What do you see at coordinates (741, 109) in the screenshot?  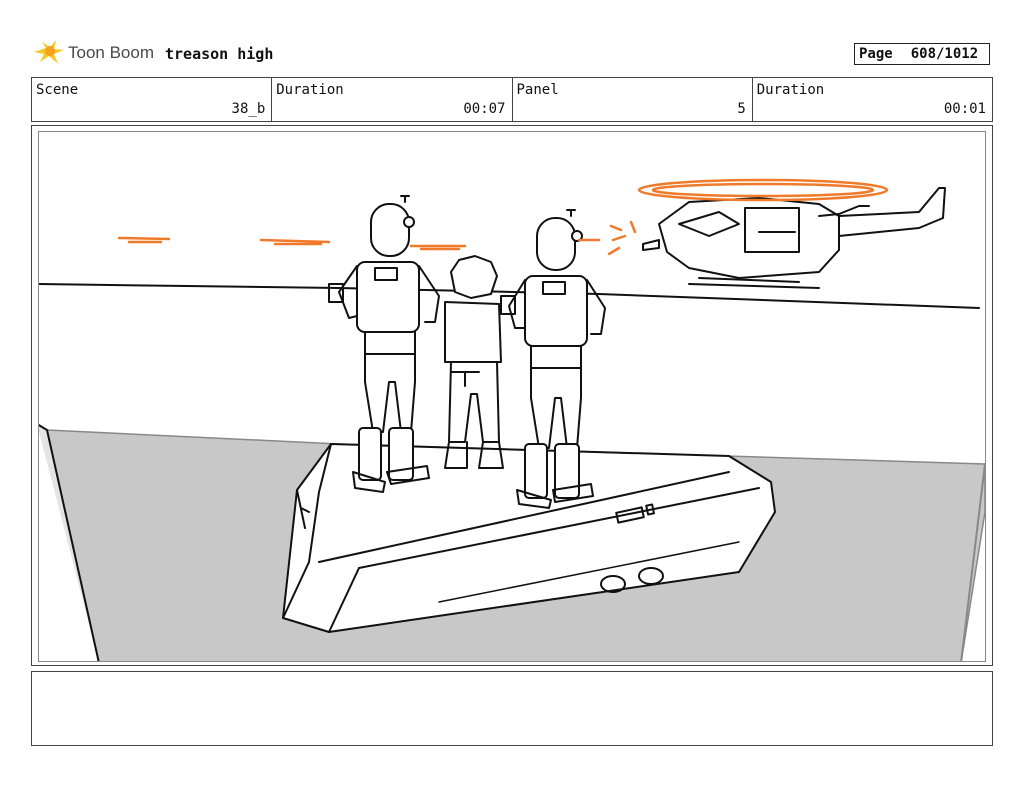 I see `panel-value: 5` at bounding box center [741, 109].